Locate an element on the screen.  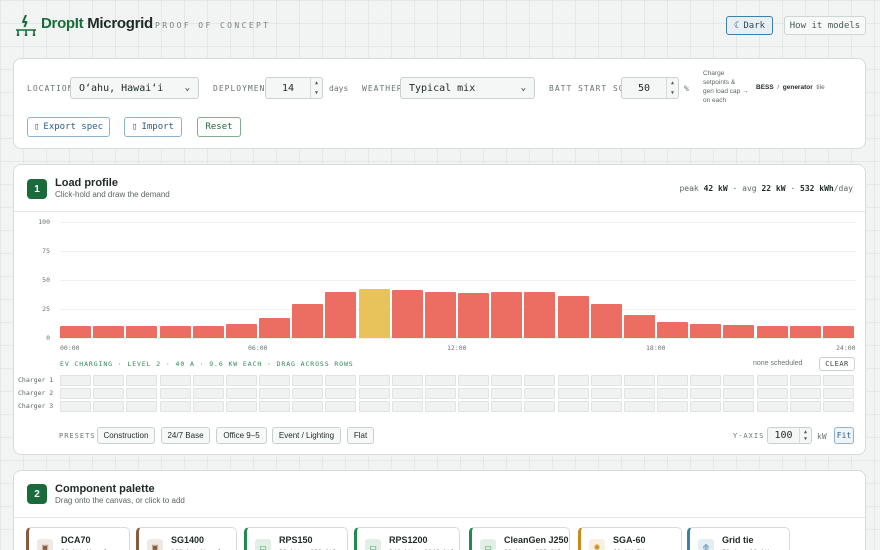
palette-item: ▭RPS1200240 kW · 1042 kWh is located at coordinates (407, 538).